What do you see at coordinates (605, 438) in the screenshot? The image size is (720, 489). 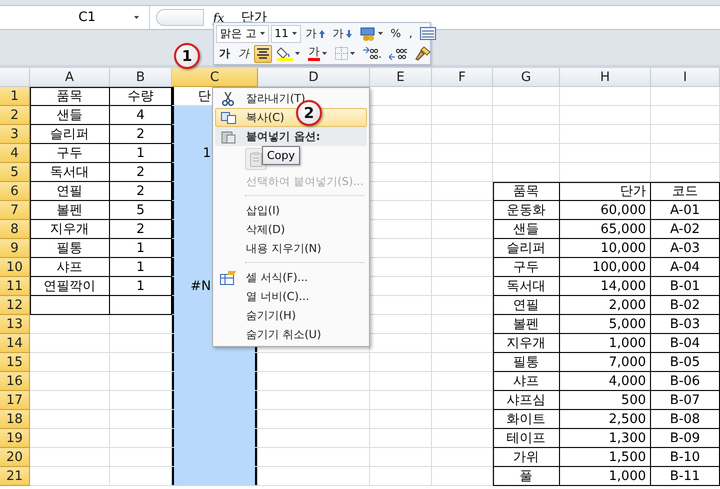 I see `table-cell: 1,300` at bounding box center [605, 438].